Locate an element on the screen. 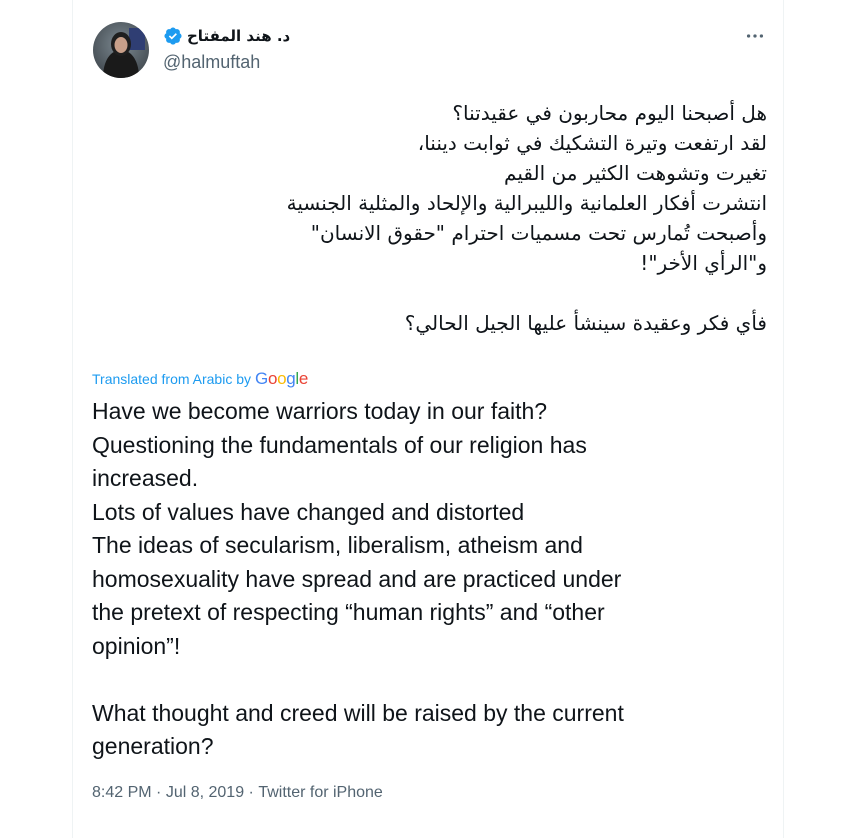 The image size is (864, 838). more-options-button is located at coordinates (755, 36).